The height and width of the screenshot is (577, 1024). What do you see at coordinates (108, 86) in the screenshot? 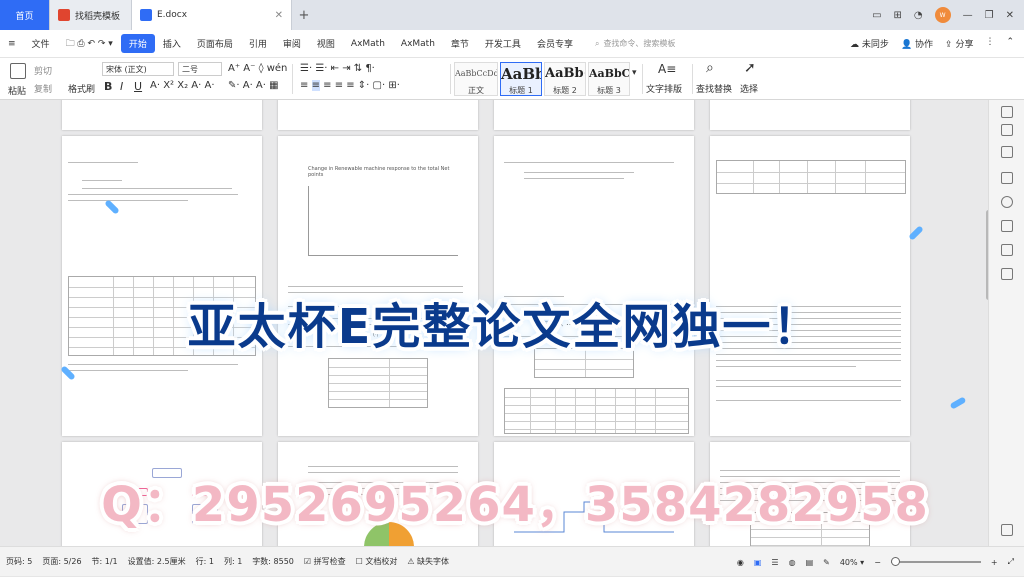
I see `bold-button: B` at bounding box center [108, 86].